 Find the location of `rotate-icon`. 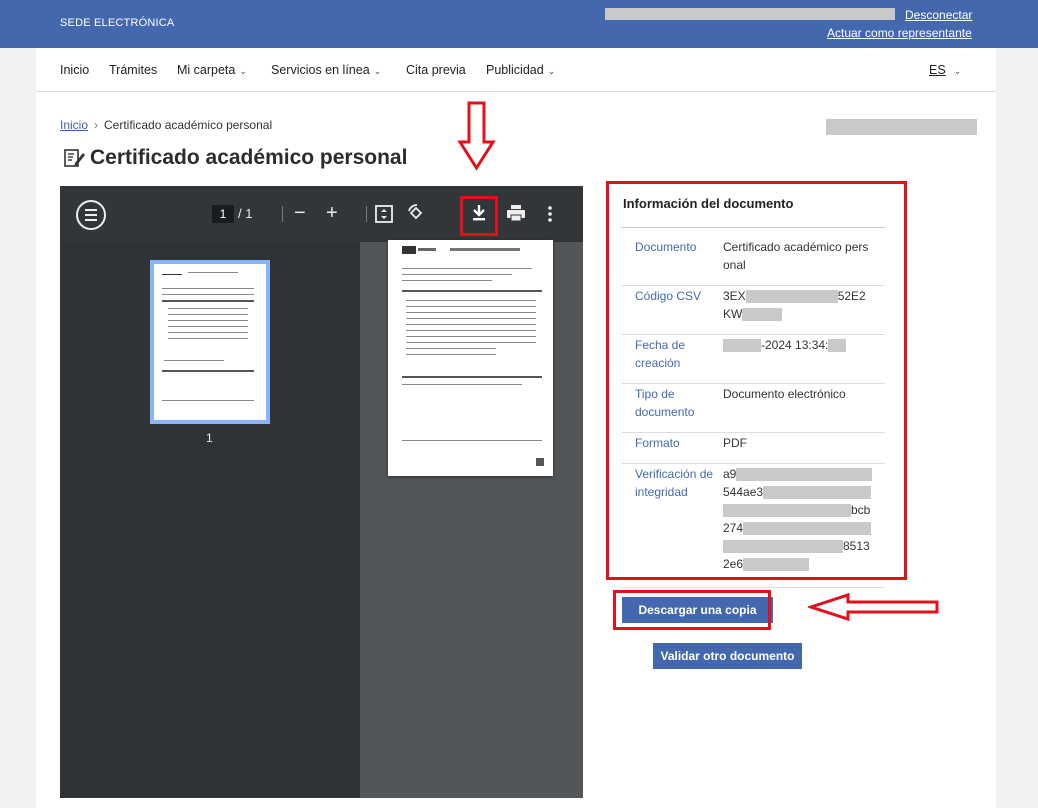

rotate-icon is located at coordinates (416, 214).